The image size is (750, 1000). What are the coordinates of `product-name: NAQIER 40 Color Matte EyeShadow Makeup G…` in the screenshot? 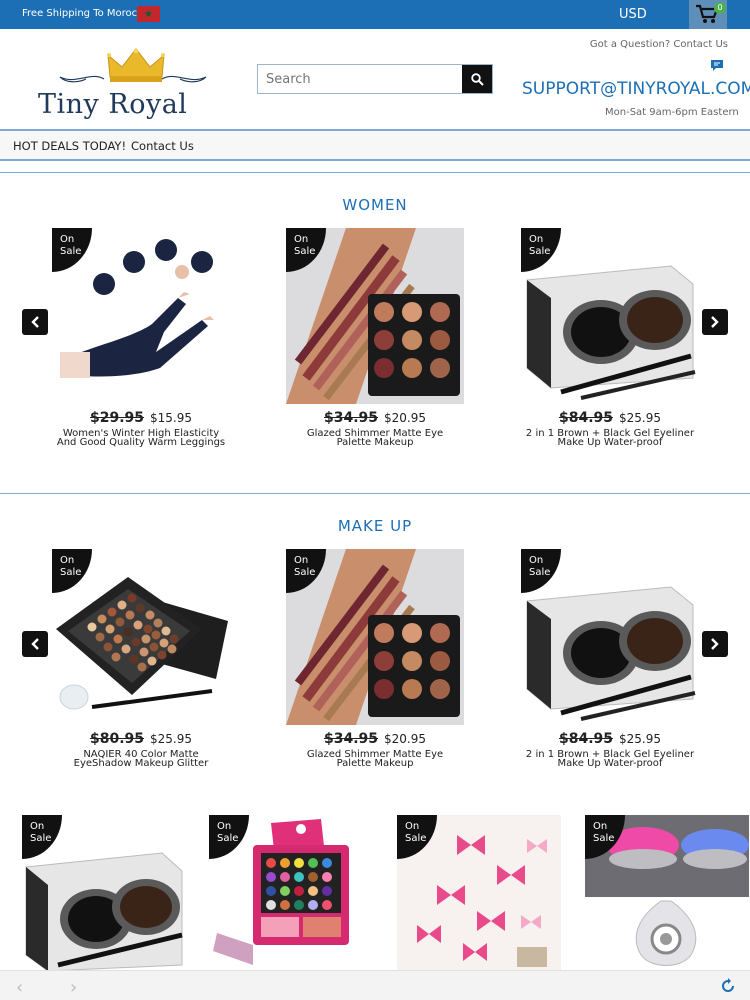 It's located at (141, 759).